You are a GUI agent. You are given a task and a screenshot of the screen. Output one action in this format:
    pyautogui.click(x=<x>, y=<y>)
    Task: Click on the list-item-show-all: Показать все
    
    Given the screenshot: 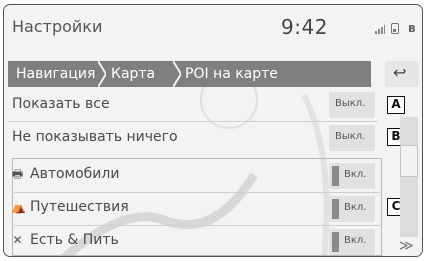 What is the action you would take?
    pyautogui.click(x=193, y=105)
    